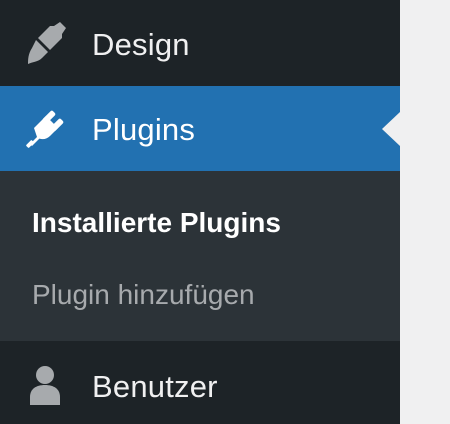  I want to click on current-menu-arrow, so click(391, 129).